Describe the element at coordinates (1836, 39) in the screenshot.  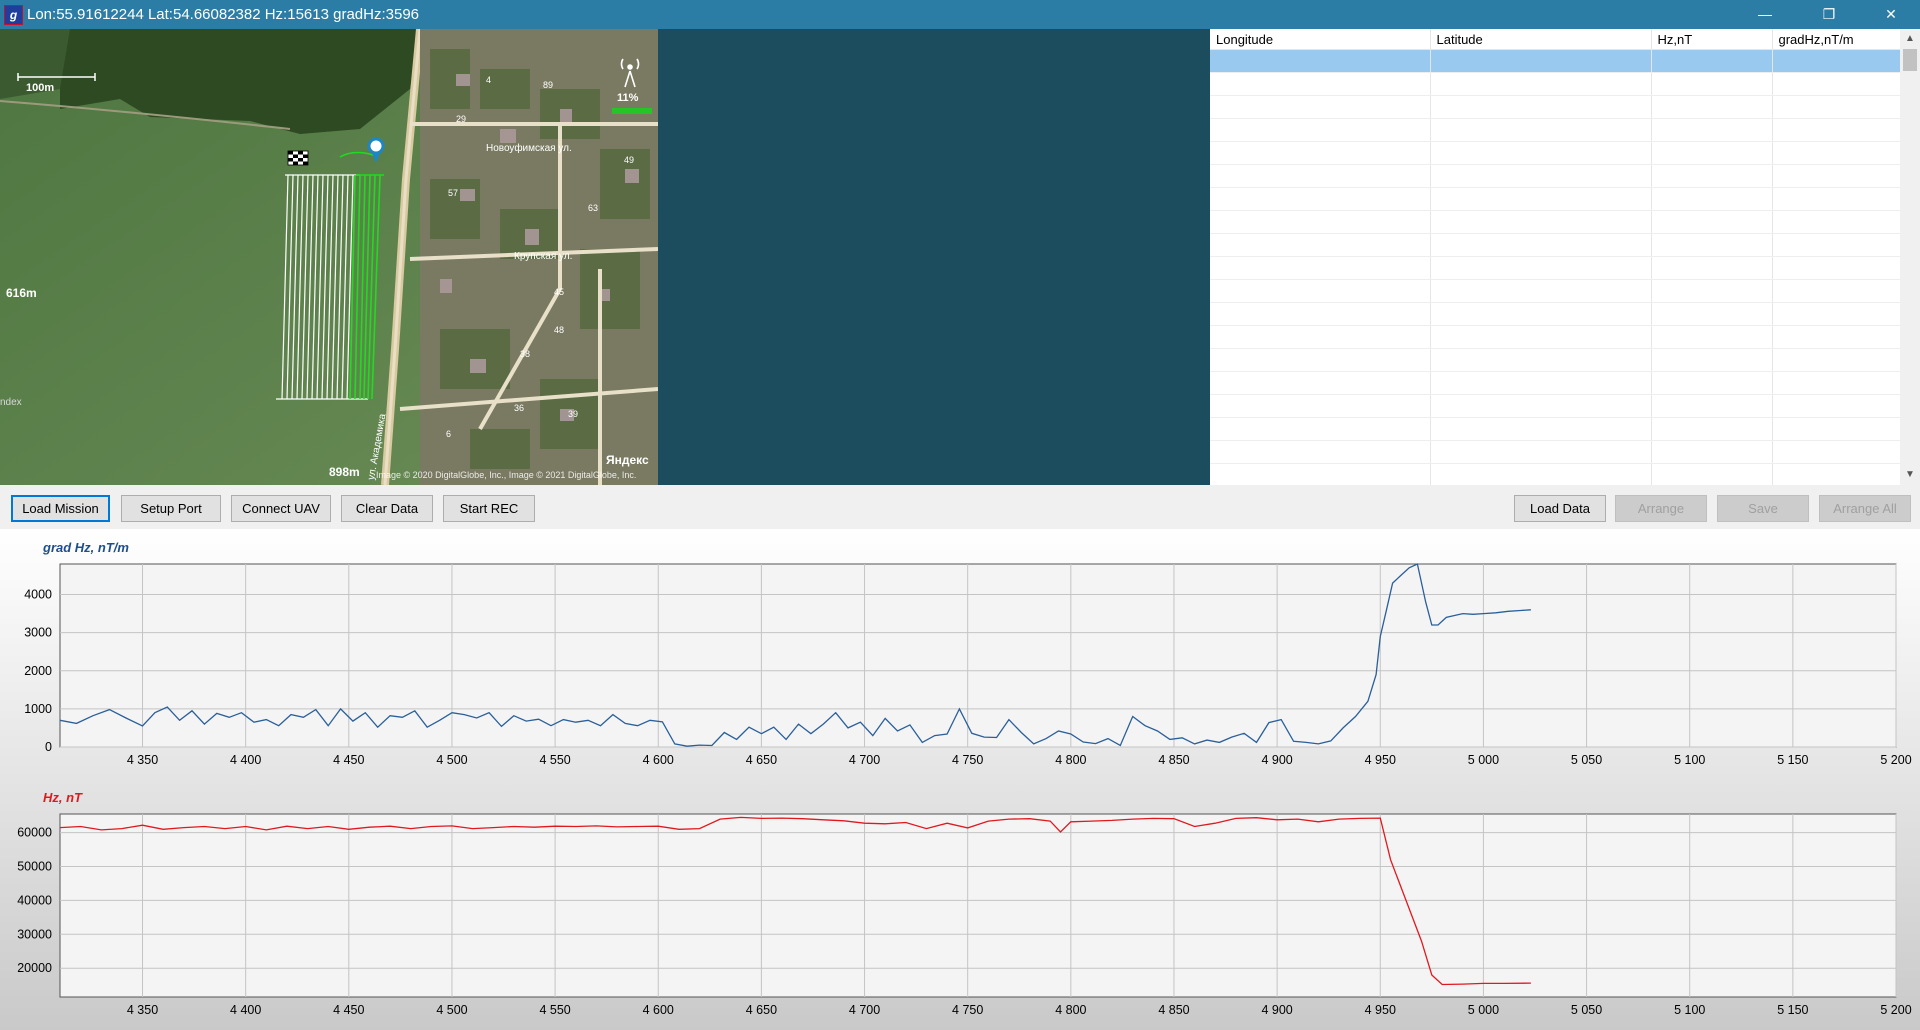
I see `column-header-gradhz: gradHz,nT/m` at that location.